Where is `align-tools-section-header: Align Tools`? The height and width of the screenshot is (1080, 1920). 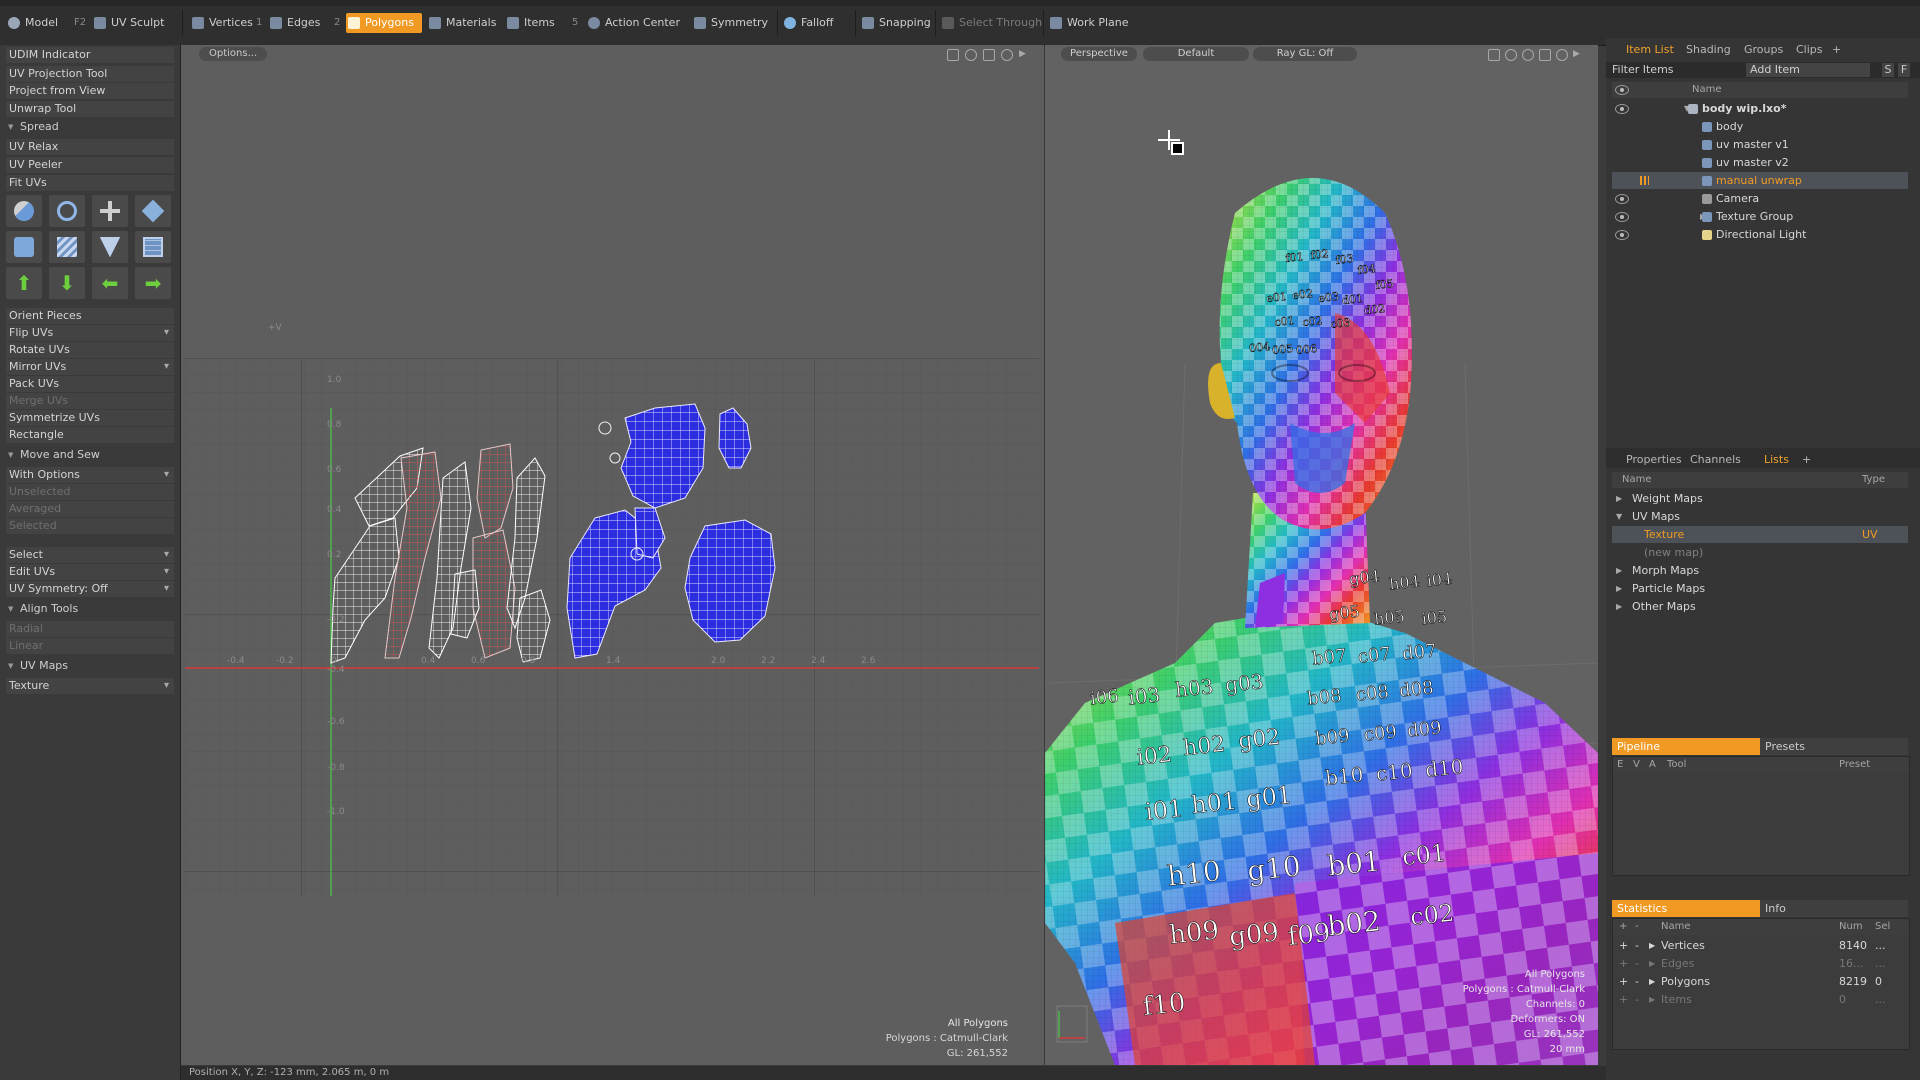
align-tools-section-header: Align Tools is located at coordinates (90, 609).